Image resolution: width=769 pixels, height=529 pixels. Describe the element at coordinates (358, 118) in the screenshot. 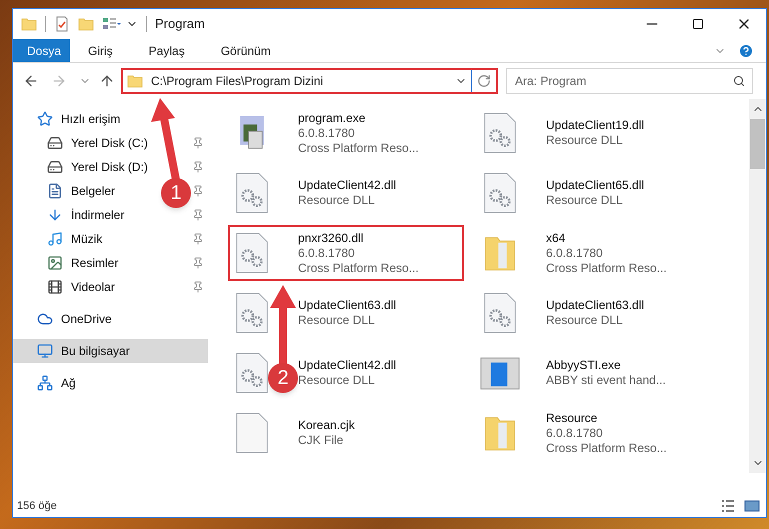

I see `file-name: program.exe` at that location.